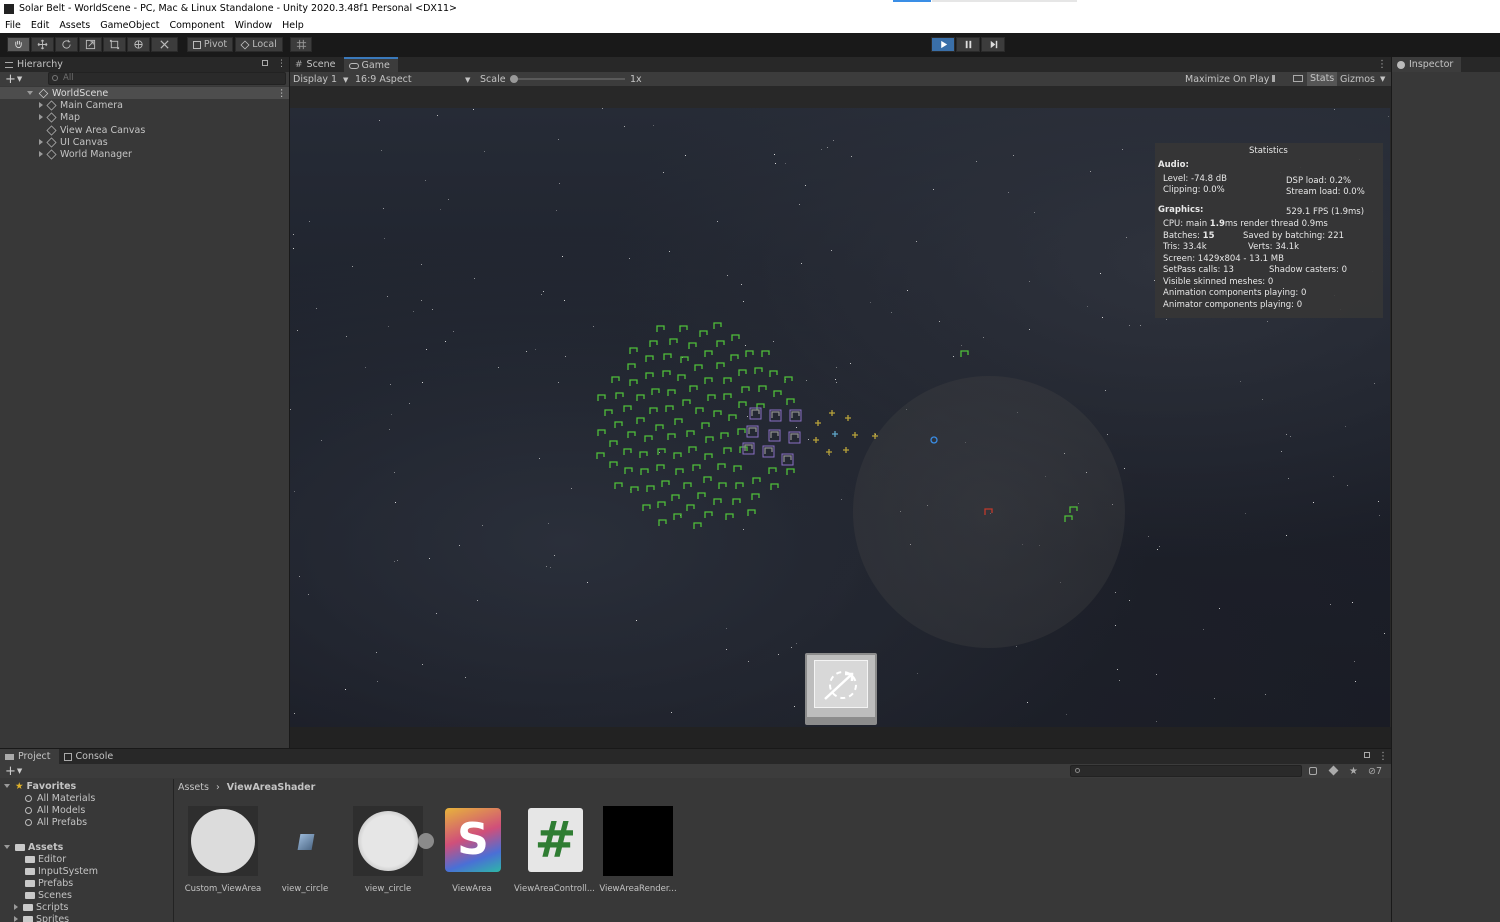 This screenshot has width=1500, height=922. What do you see at coordinates (167, 78) in the screenshot?
I see `hierarchy-search-input: All` at bounding box center [167, 78].